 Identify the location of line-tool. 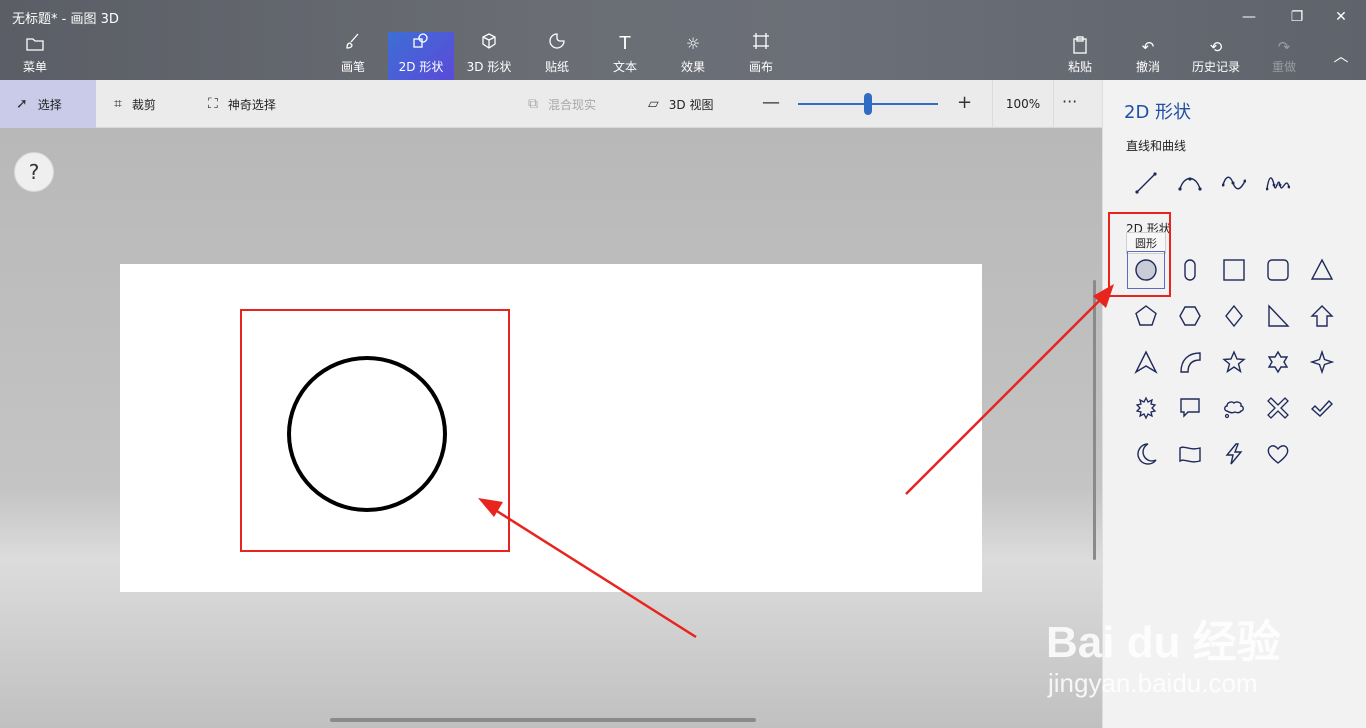
(1146, 183).